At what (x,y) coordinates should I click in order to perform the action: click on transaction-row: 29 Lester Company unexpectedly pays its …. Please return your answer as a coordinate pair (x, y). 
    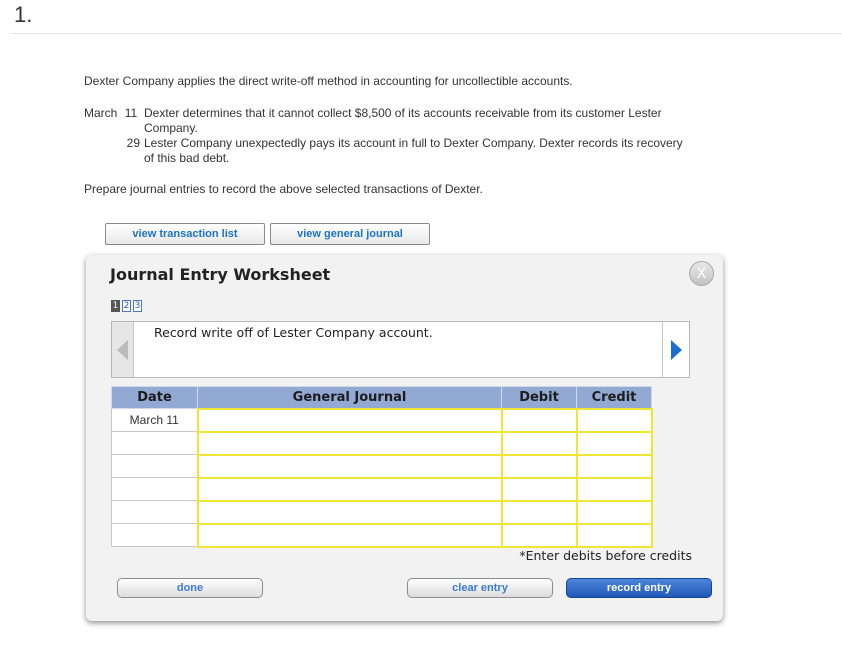
    Looking at the image, I should click on (386, 151).